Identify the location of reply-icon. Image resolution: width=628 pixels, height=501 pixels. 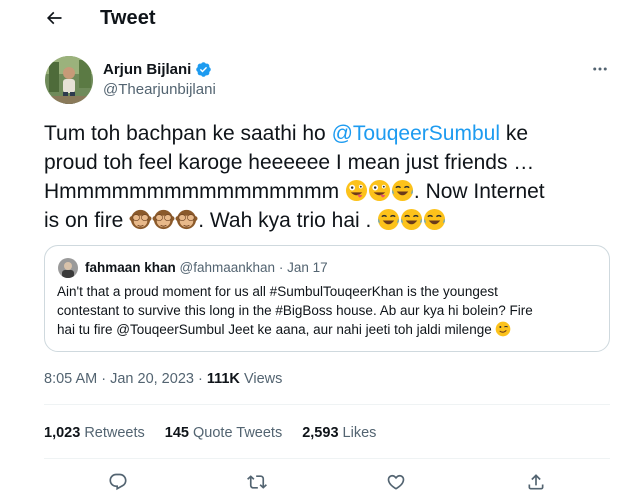
(118, 482).